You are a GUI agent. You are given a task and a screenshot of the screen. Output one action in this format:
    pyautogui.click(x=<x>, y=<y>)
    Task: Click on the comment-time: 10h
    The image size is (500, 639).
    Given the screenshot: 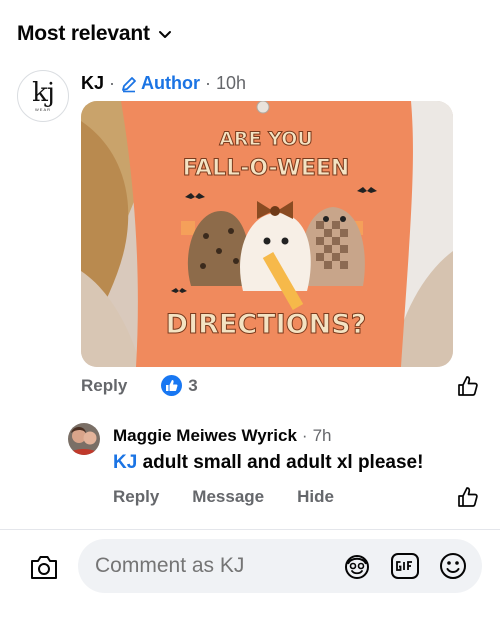 What is the action you would take?
    pyautogui.click(x=231, y=83)
    